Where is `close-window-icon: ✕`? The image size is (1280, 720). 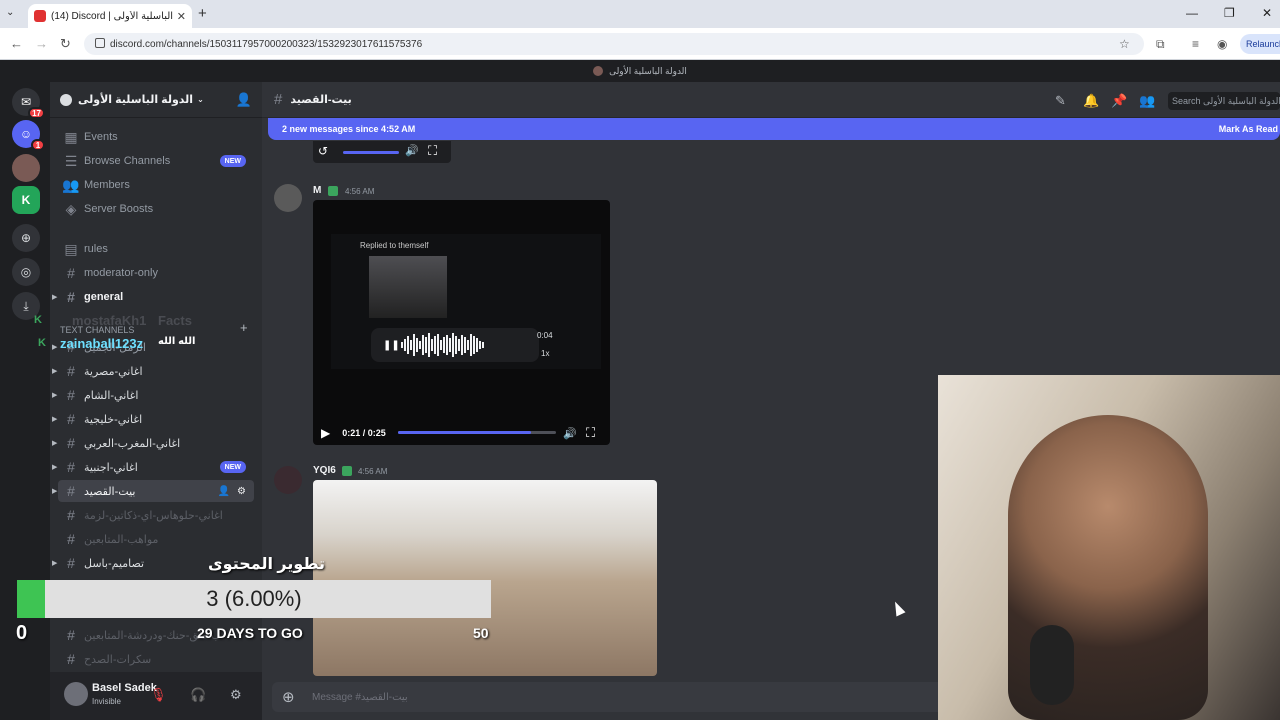 close-window-icon: ✕ is located at coordinates (1267, 13).